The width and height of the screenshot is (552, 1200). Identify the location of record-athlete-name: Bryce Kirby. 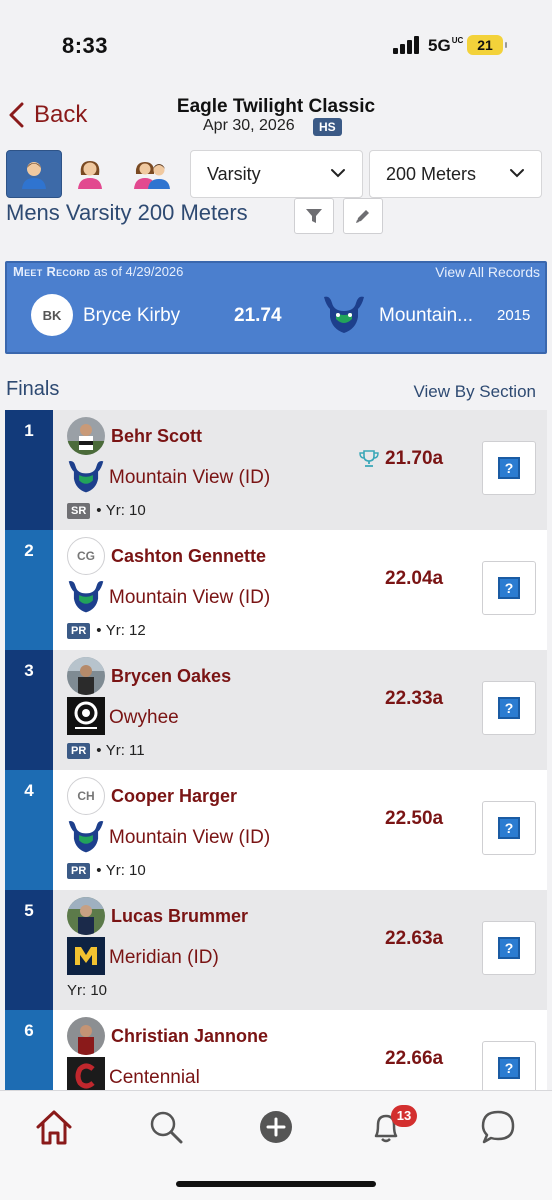
(132, 315).